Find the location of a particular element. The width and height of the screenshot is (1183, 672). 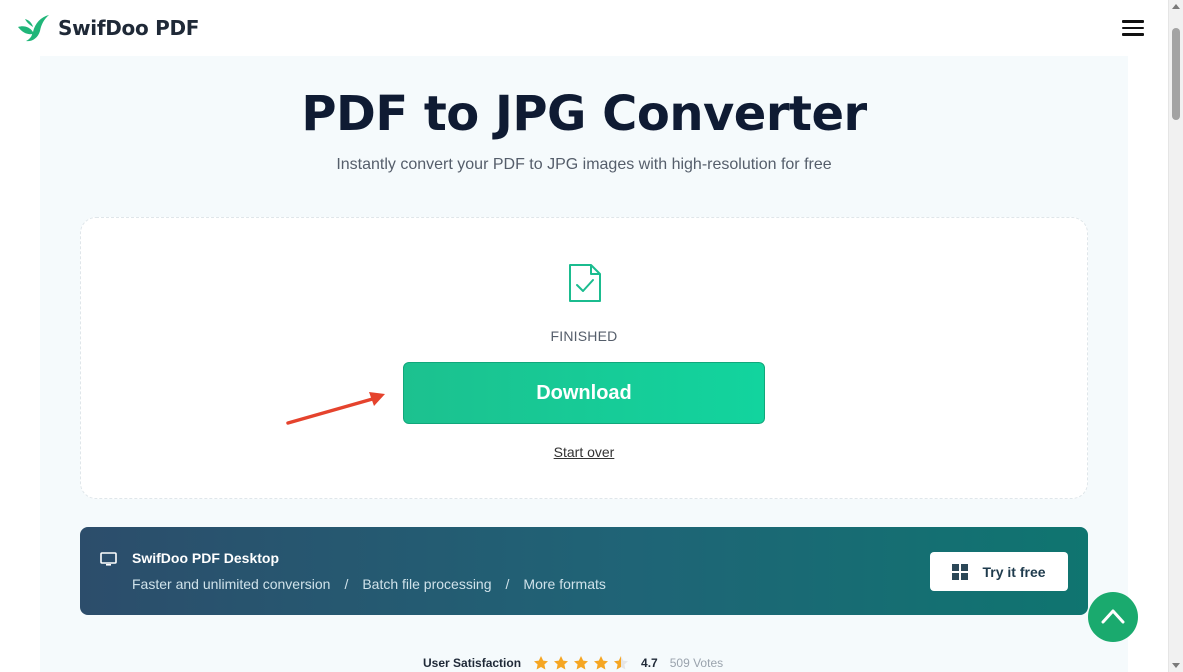

chevron-up-icon is located at coordinates (1113, 616).